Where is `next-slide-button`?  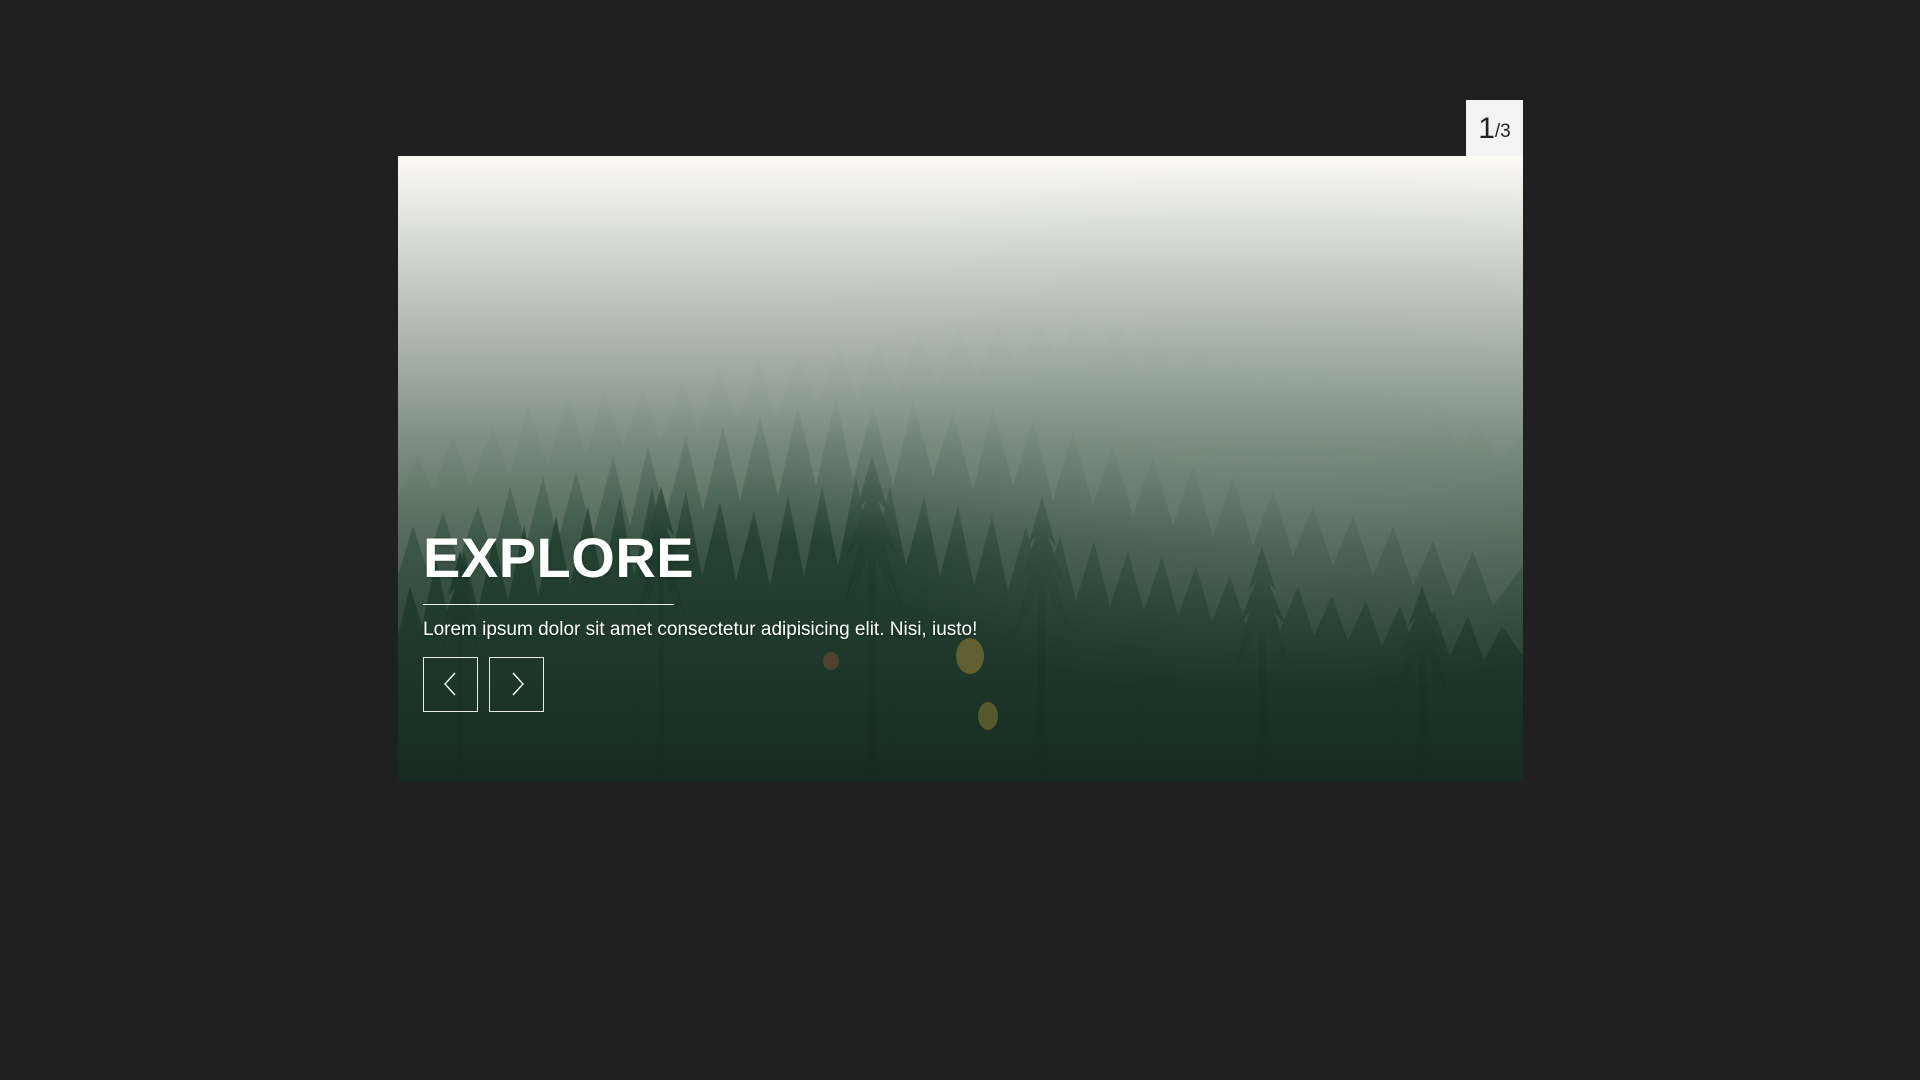
next-slide-button is located at coordinates (516, 684).